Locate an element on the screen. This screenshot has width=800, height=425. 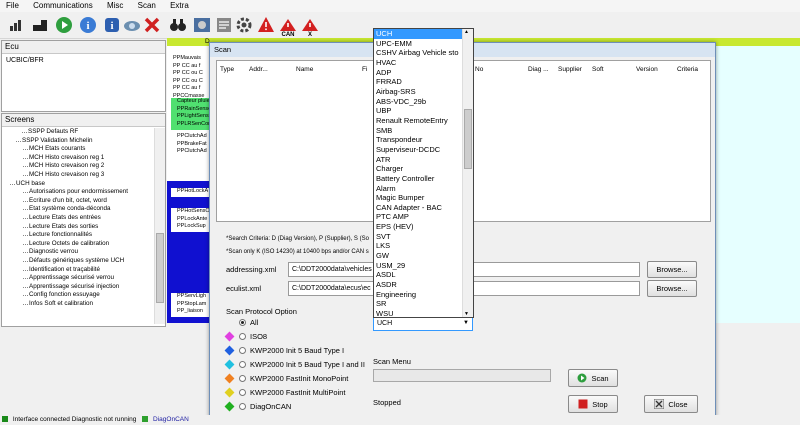
tree-item: Apprentissage sécurisé injection is located at coordinates (88, 287).